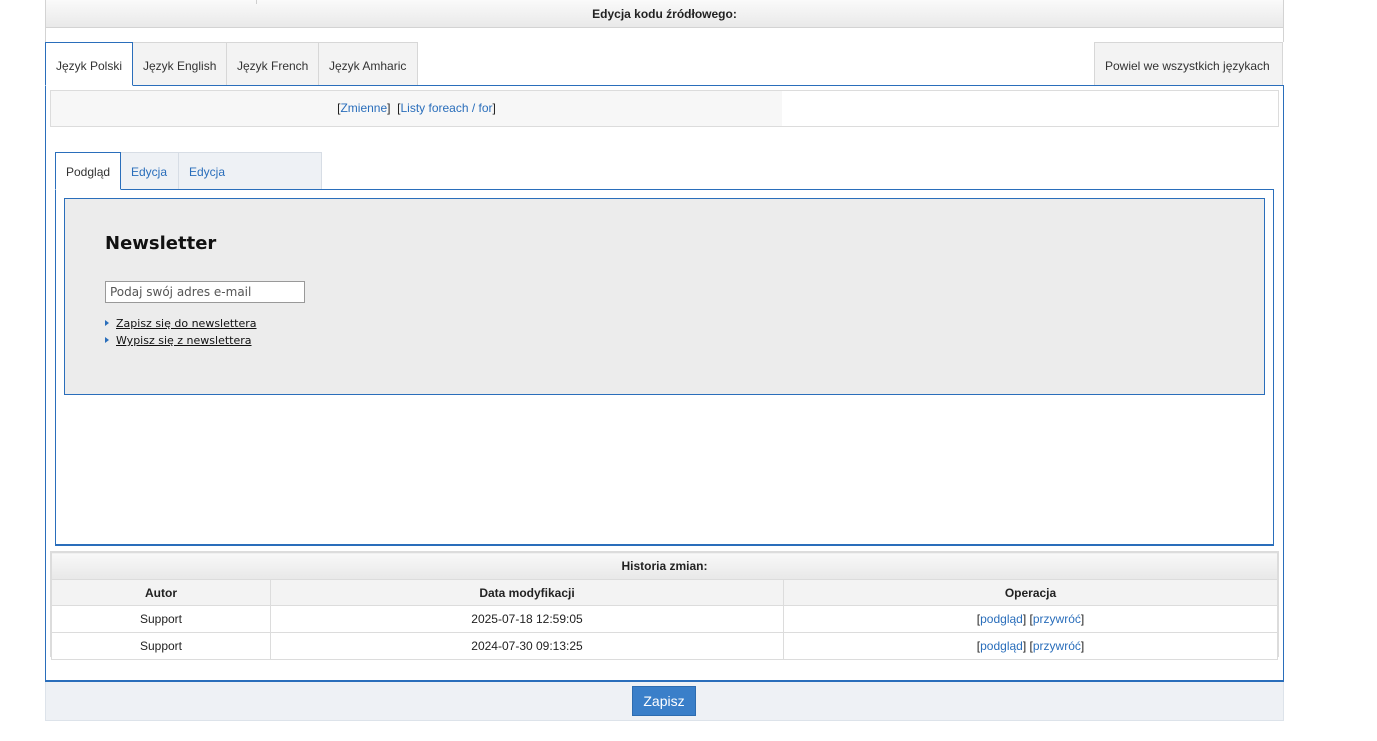  What do you see at coordinates (161, 592) in the screenshot?
I see `column-author: Autor` at bounding box center [161, 592].